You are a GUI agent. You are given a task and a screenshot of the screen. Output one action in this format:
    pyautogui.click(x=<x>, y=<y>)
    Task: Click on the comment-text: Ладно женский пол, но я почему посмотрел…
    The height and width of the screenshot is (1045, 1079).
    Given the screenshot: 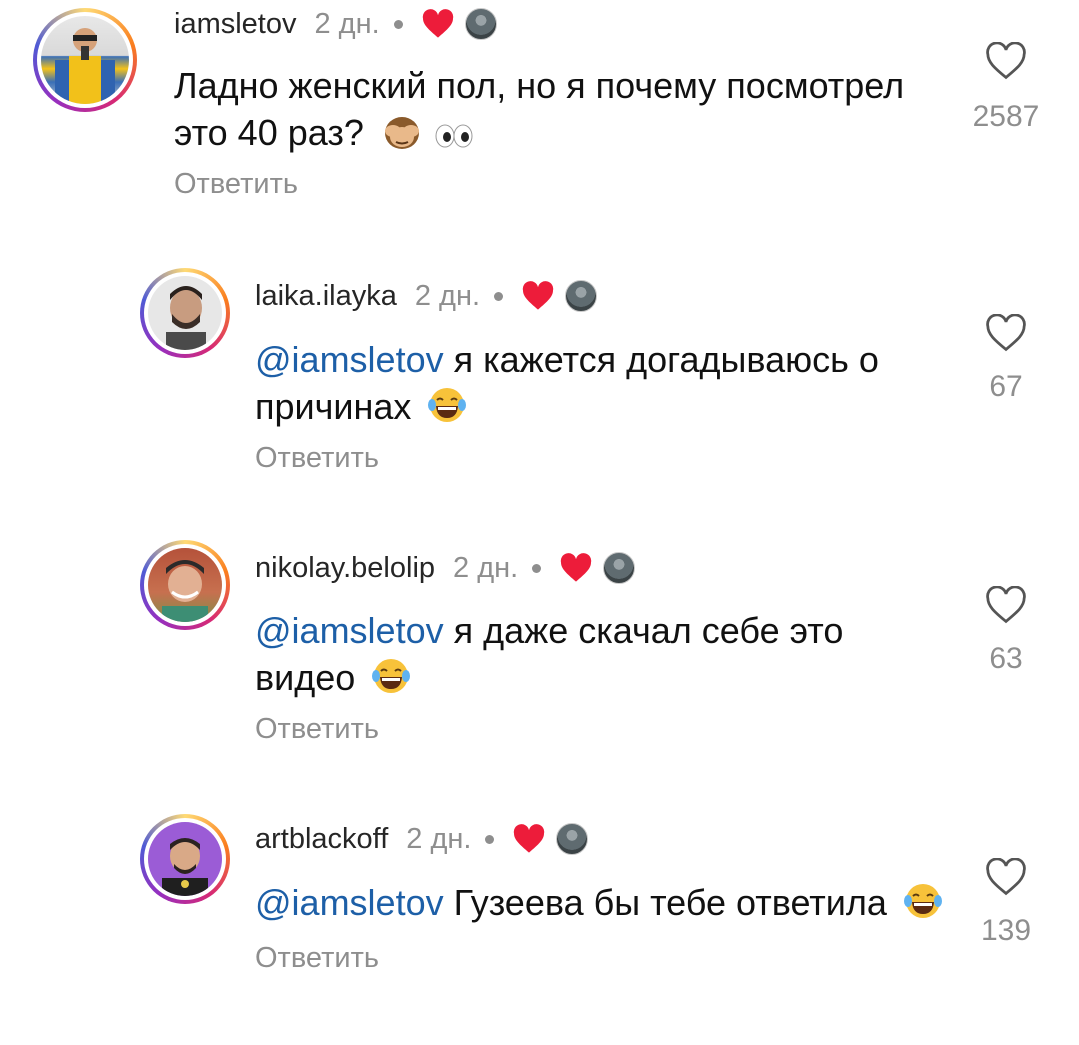 What is the action you would take?
    pyautogui.click(x=559, y=112)
    